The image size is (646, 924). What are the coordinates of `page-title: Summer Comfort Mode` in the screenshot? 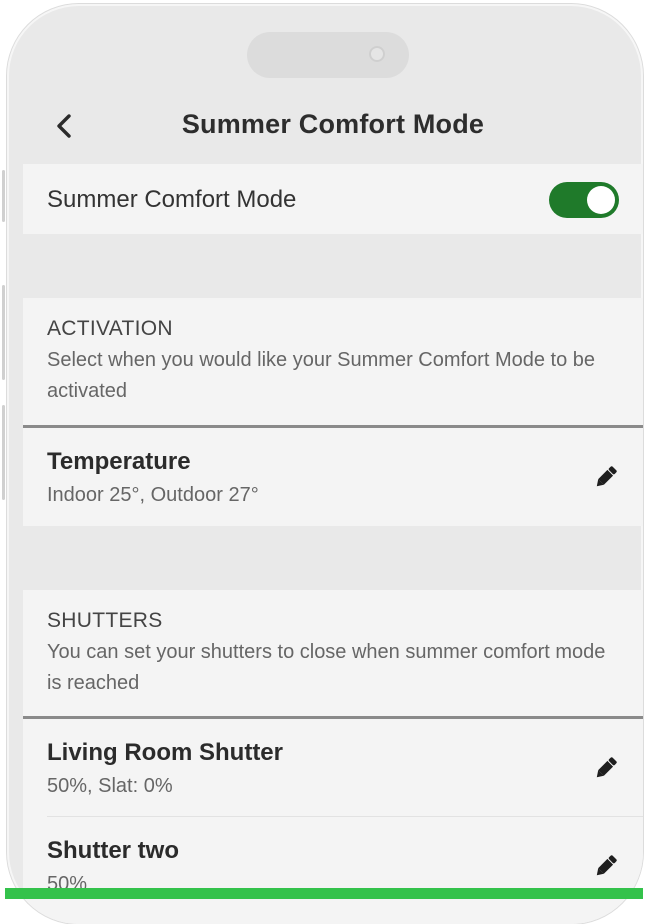 It's located at (333, 124).